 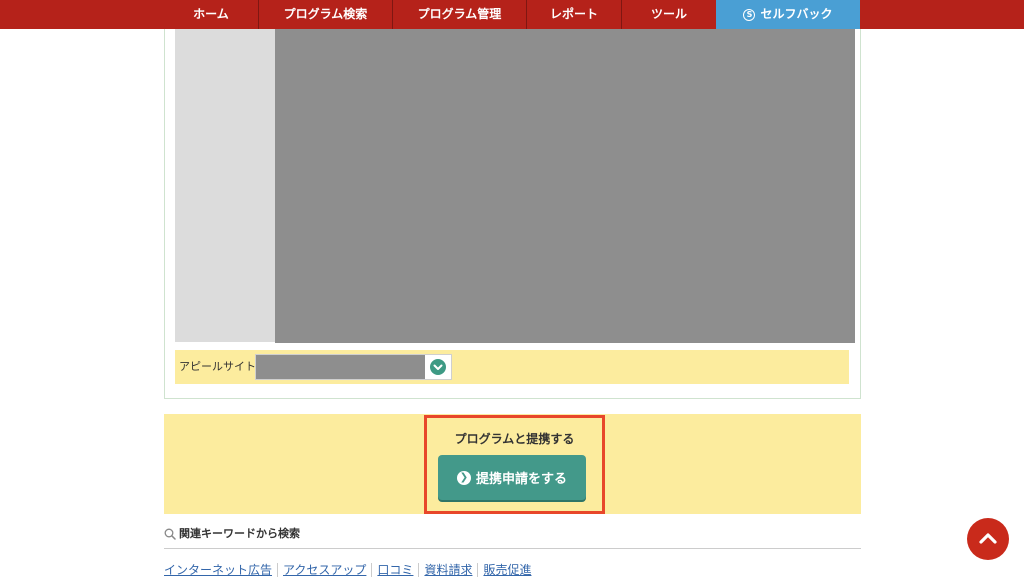 I want to click on keyword-list: インターネット広告 アクセスアップ 口コミ 資料請求 販売促進, so click(x=350, y=570).